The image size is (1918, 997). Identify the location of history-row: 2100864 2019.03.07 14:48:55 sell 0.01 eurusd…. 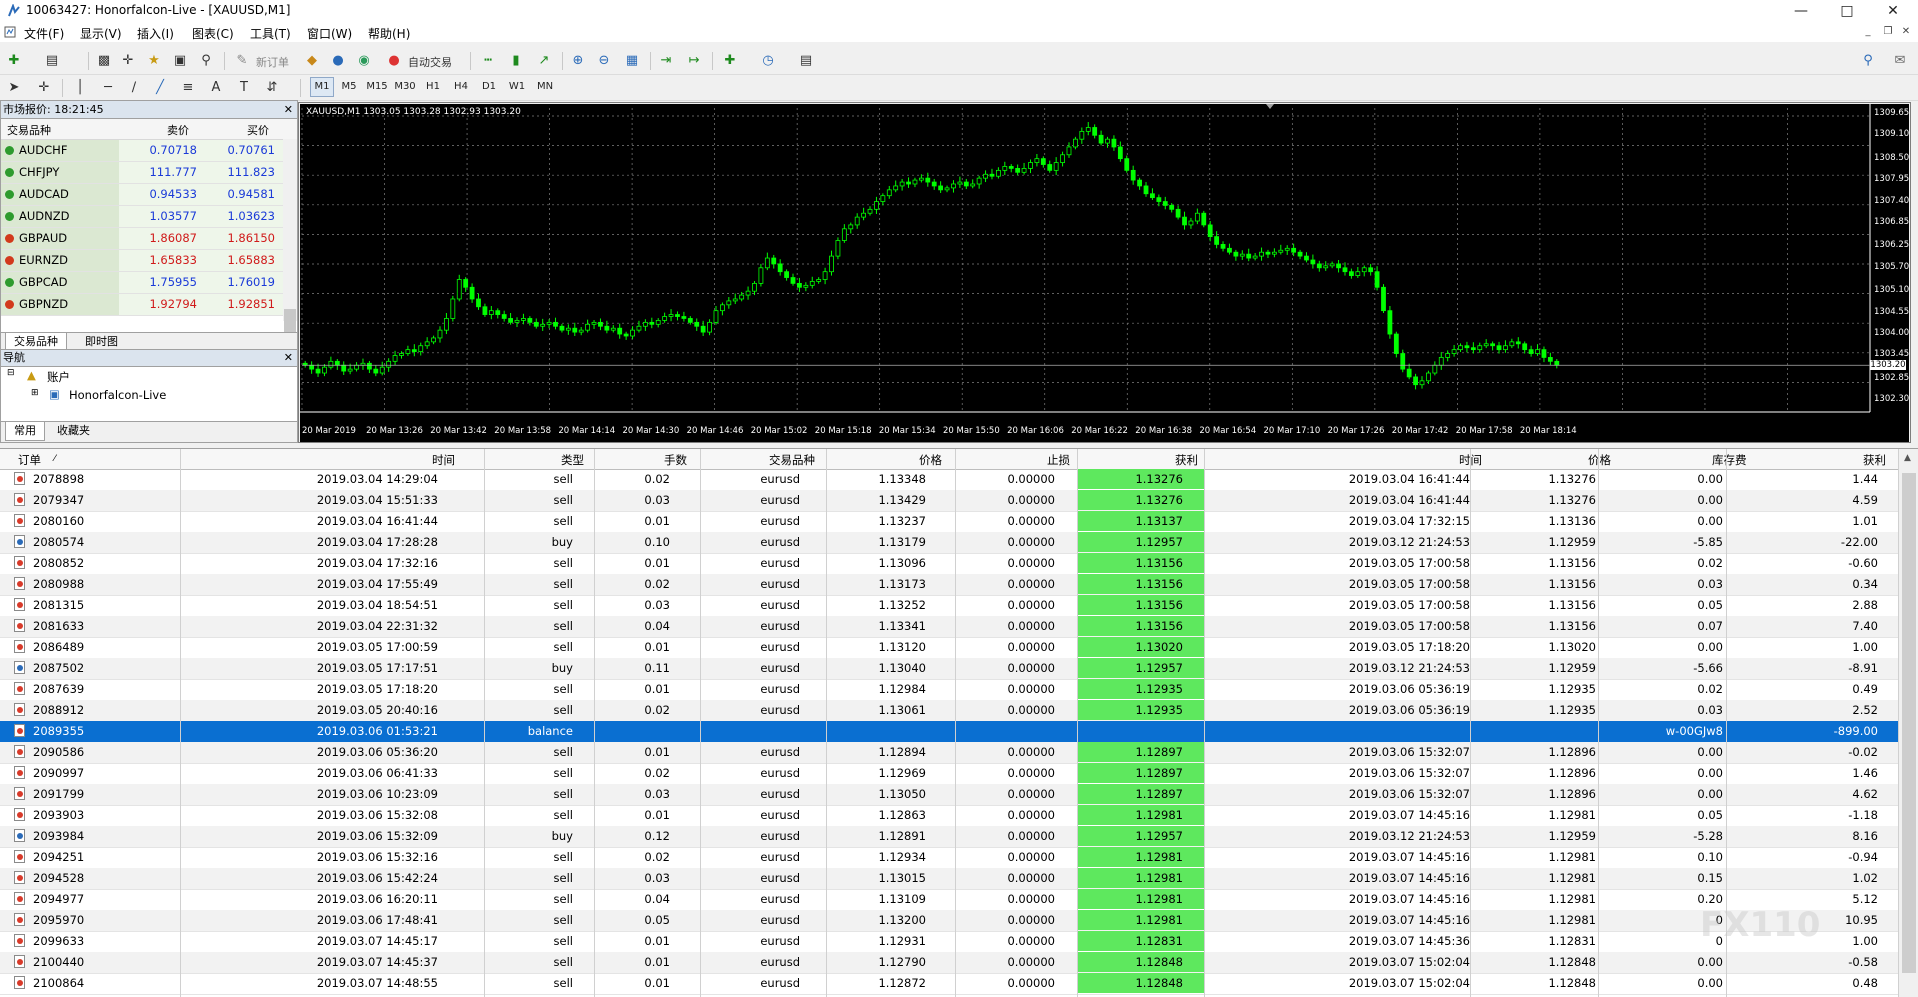
(949, 984).